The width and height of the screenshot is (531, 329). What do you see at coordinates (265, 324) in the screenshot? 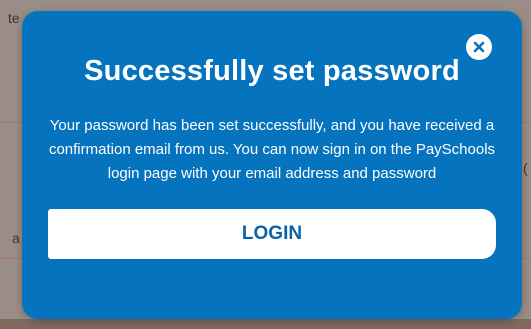
I see `background-bottom-bar` at bounding box center [265, 324].